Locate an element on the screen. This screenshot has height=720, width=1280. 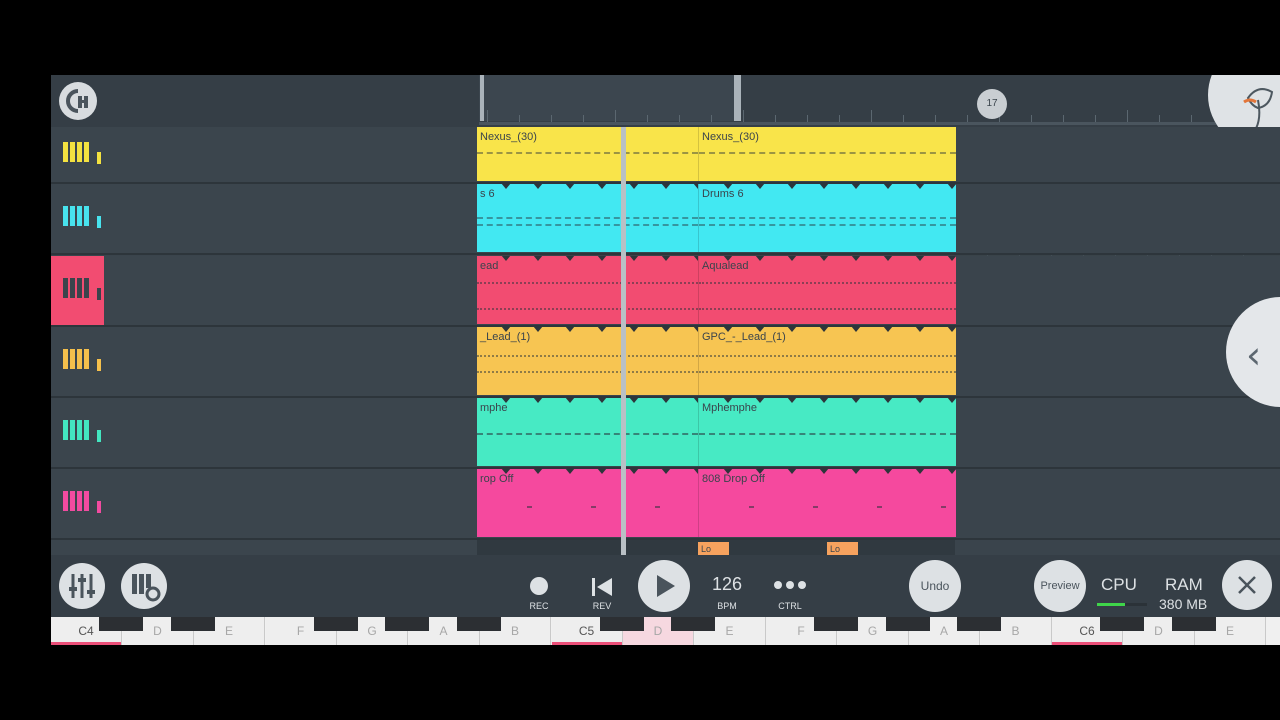
pattern-clip: rop Off is located at coordinates (587, 503).